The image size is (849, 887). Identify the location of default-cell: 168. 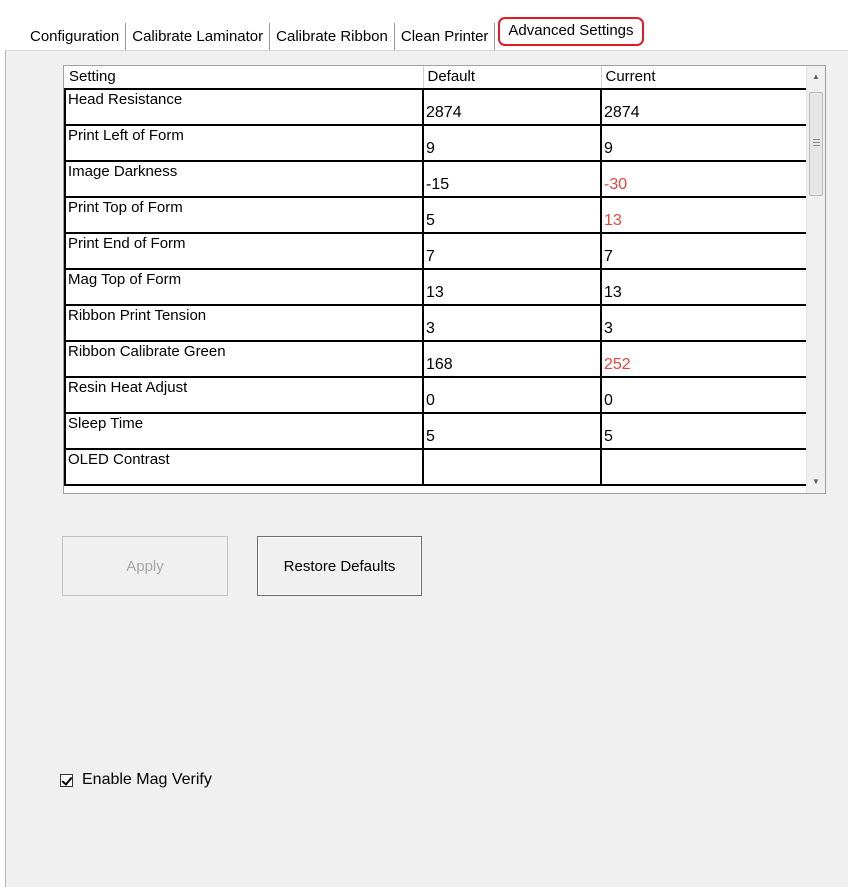
(512, 359).